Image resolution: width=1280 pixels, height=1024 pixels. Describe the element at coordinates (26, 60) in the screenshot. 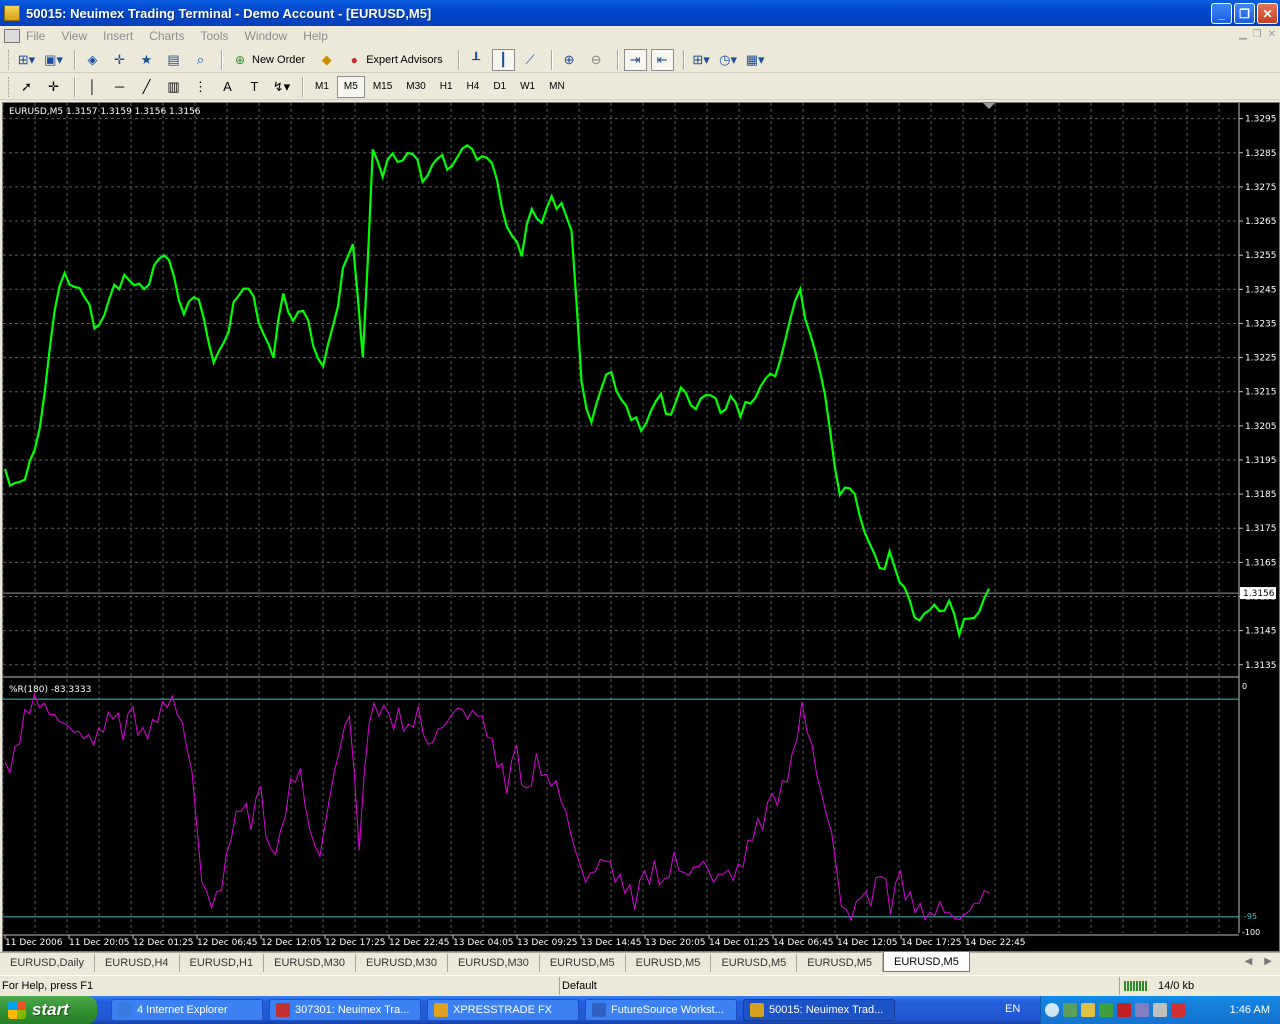

I see `new-chart-icon: ⊞▾` at that location.